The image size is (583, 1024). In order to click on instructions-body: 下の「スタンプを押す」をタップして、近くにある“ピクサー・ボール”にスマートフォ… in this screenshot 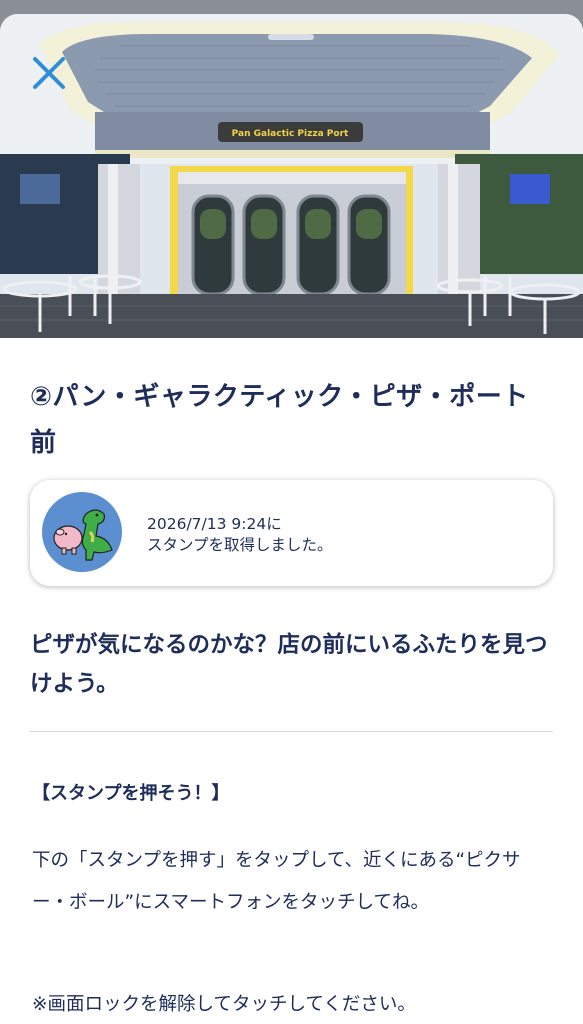, I will do `click(276, 881)`.